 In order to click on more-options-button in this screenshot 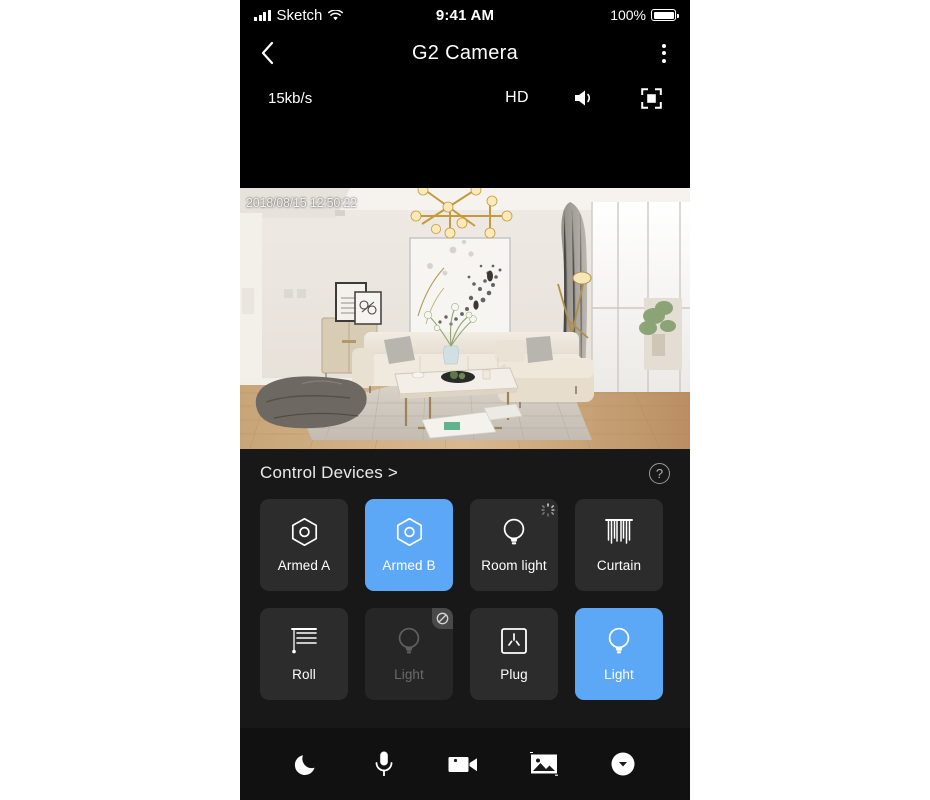, I will do `click(664, 53)`.